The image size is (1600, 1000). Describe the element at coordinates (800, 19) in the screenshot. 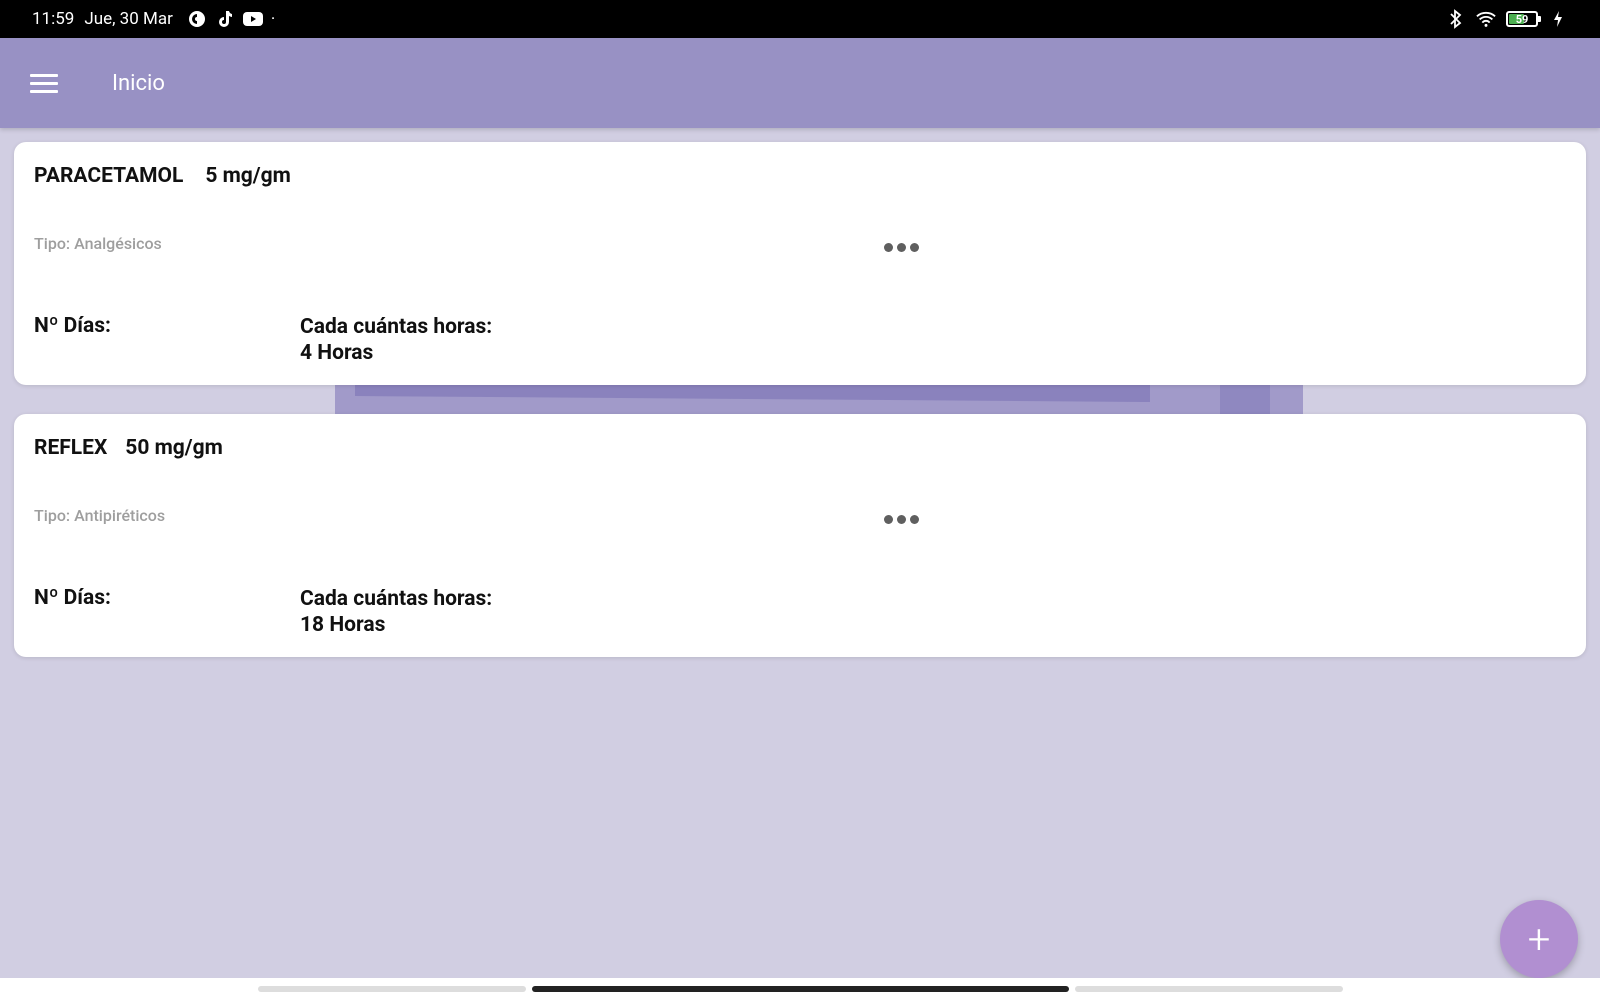

I see `status-bar: 11:59 Jue, 30 Mar · 59` at that location.